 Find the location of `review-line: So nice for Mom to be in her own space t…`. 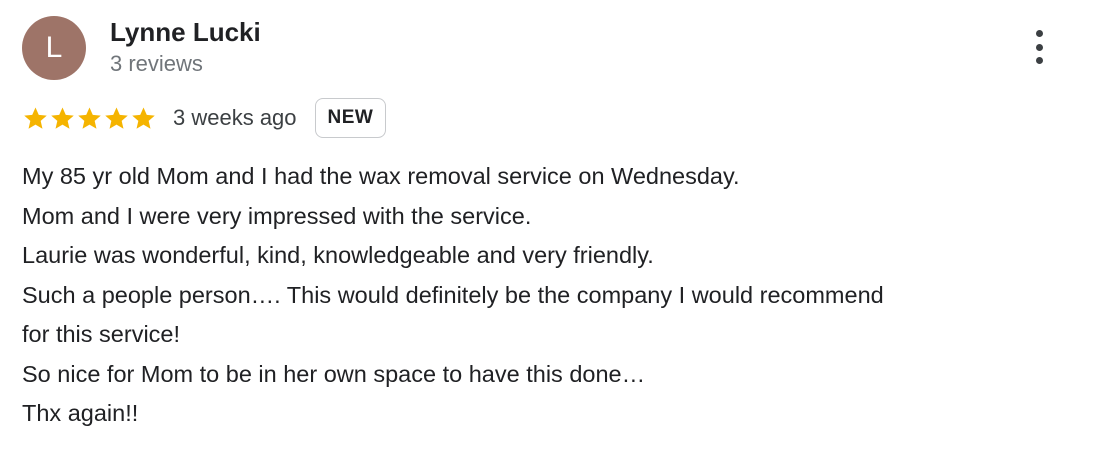

review-line: So nice for Mom to be in her own space t… is located at coordinates (334, 373).